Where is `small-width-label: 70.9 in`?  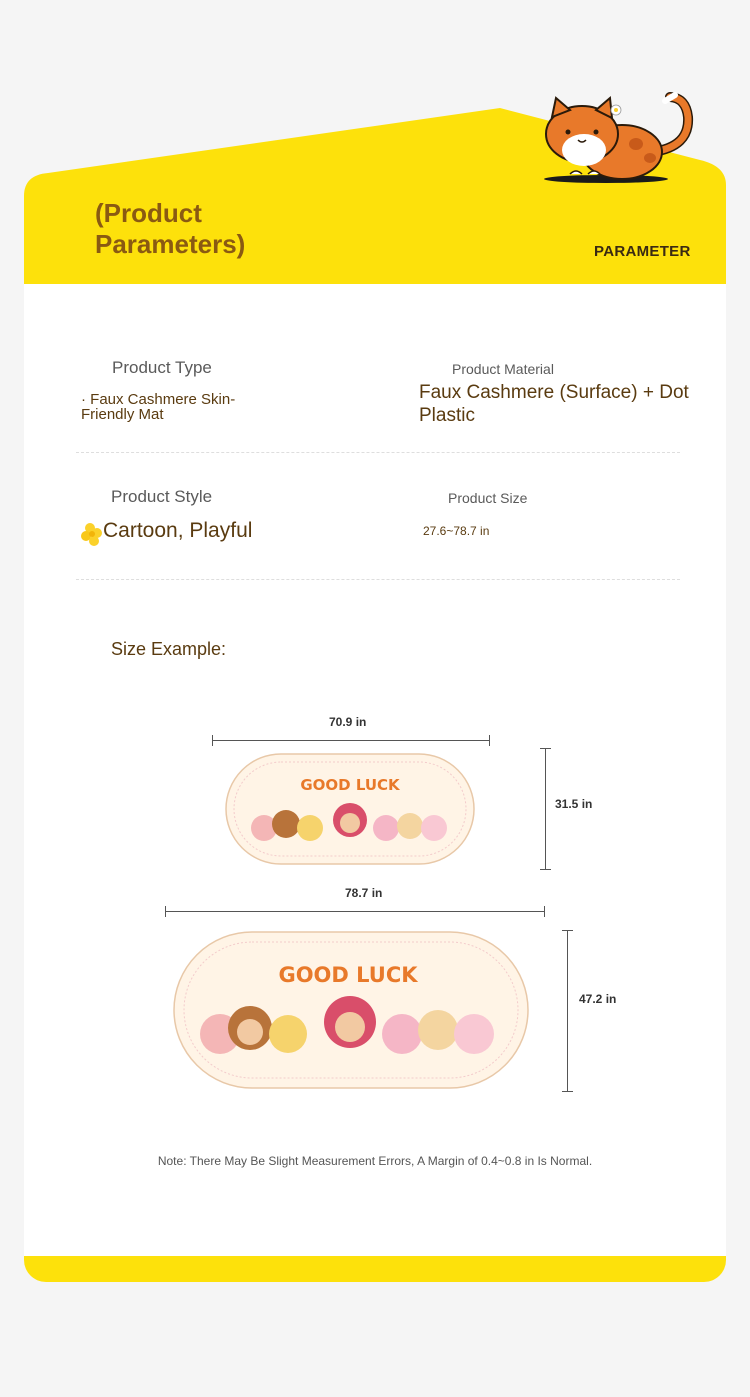 small-width-label: 70.9 in is located at coordinates (348, 722).